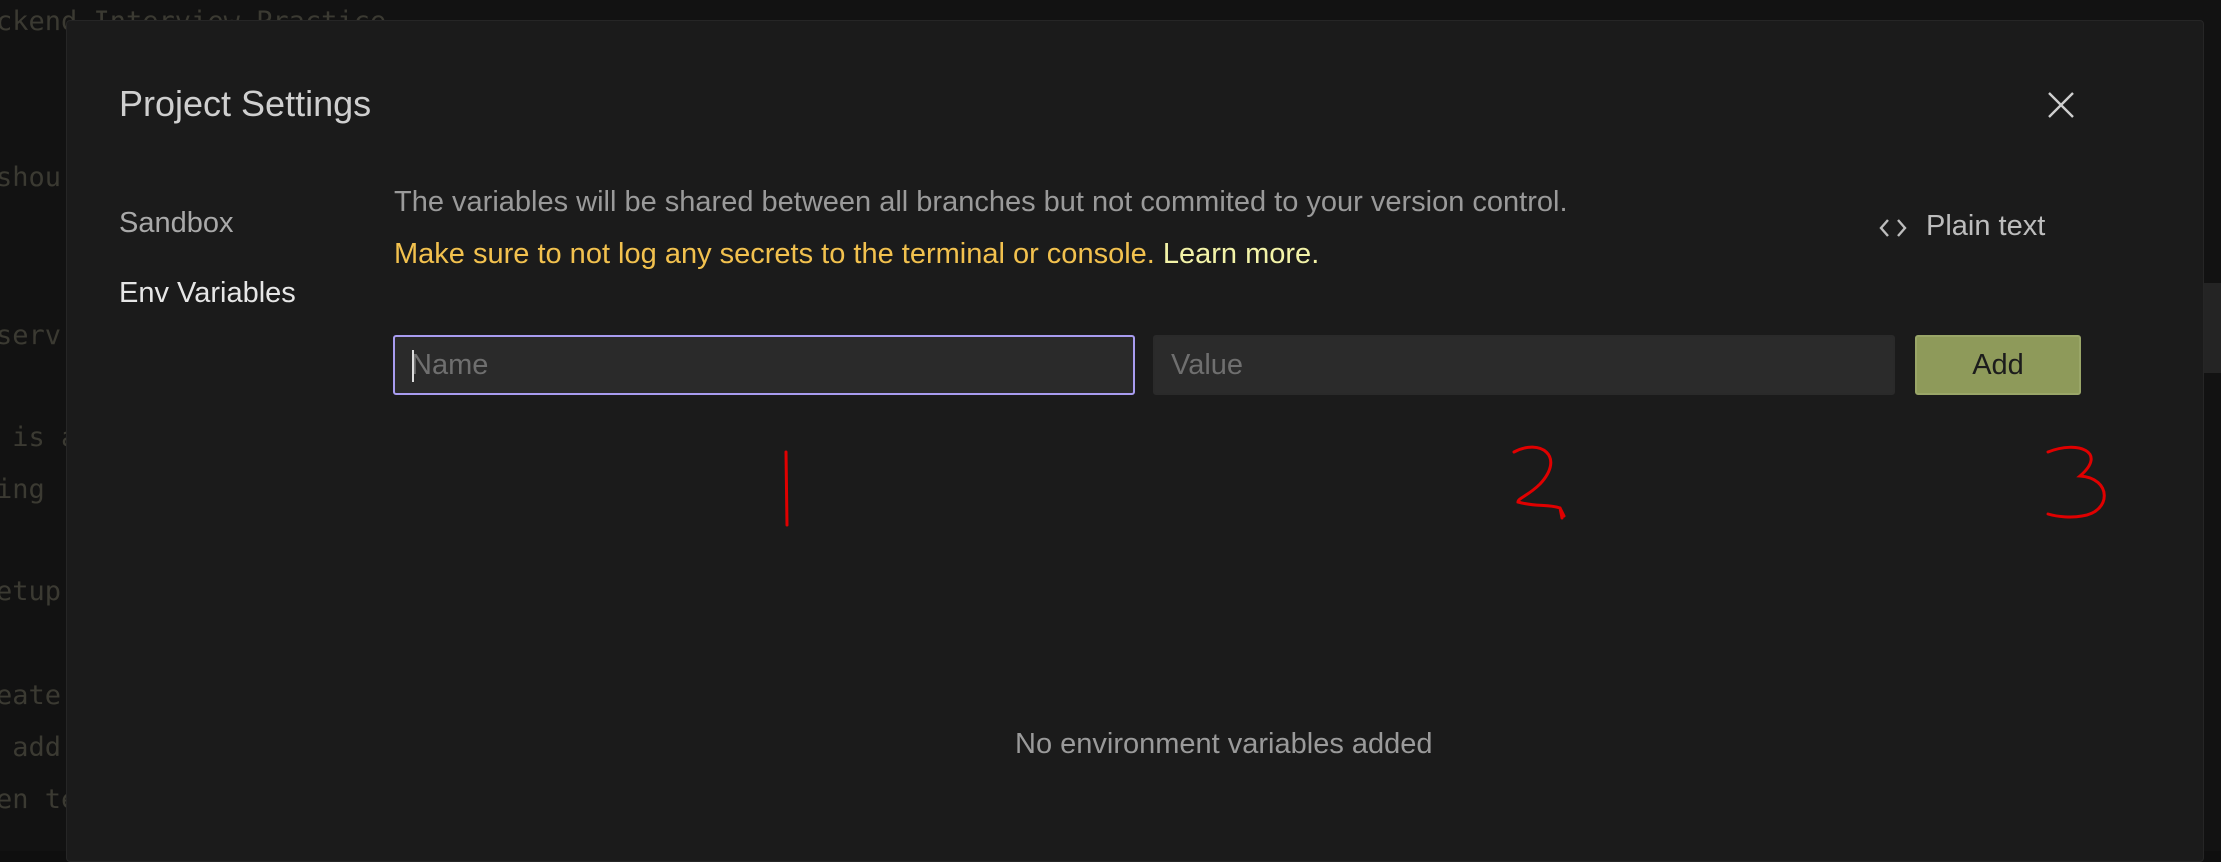 This screenshot has width=2221, height=862. I want to click on bg-code-line: shou, so click(31, 177).